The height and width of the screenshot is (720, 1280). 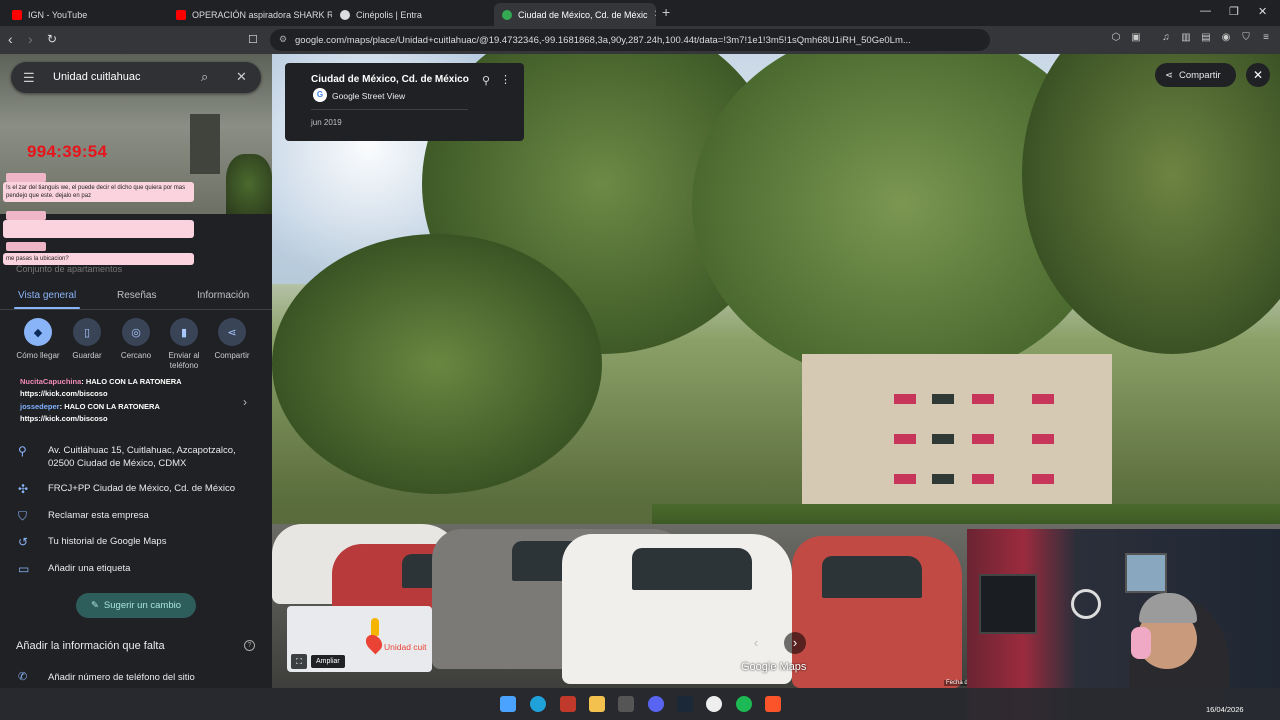 I want to click on stream-timer: 994:39:54, so click(x=67, y=151).